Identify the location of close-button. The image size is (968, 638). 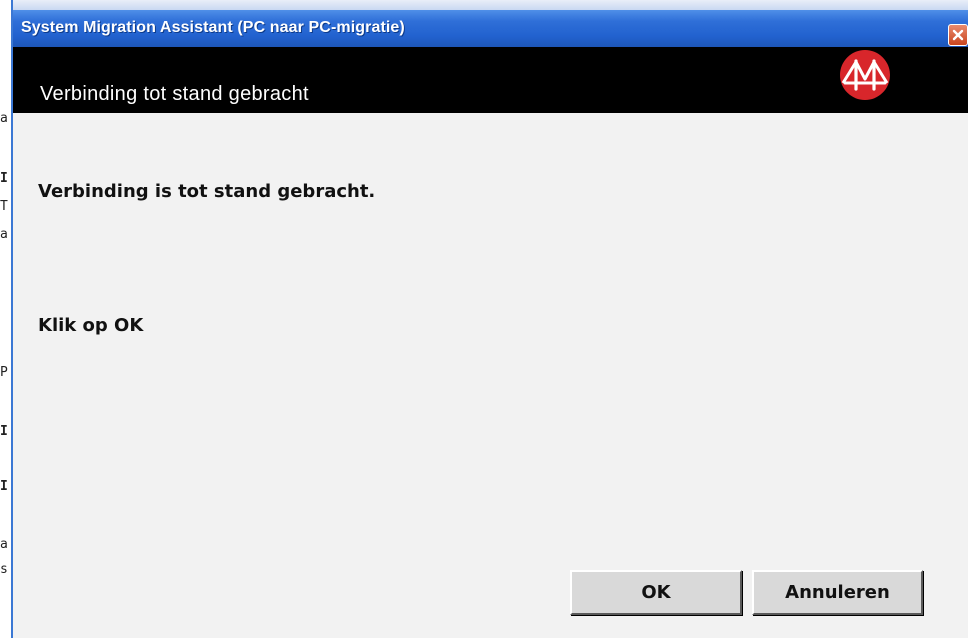
(958, 35).